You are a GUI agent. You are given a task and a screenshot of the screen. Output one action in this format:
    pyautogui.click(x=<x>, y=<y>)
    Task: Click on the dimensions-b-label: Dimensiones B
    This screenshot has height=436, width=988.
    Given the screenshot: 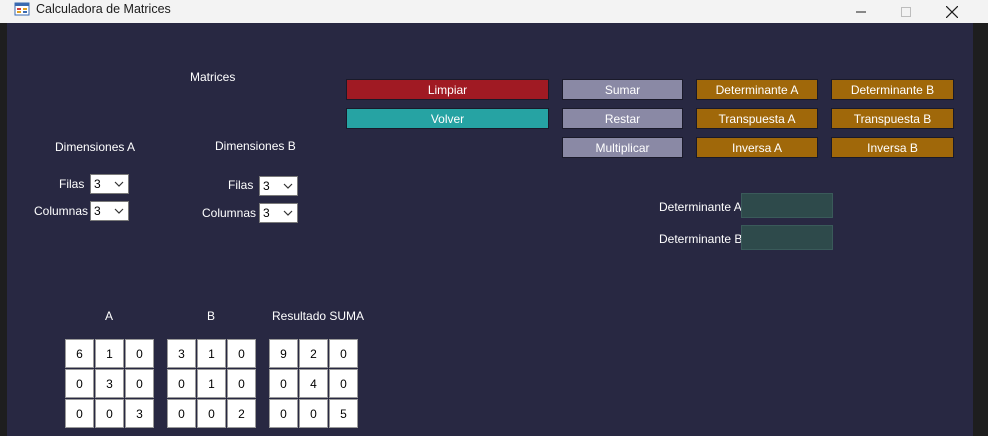 What is the action you would take?
    pyautogui.click(x=255, y=146)
    